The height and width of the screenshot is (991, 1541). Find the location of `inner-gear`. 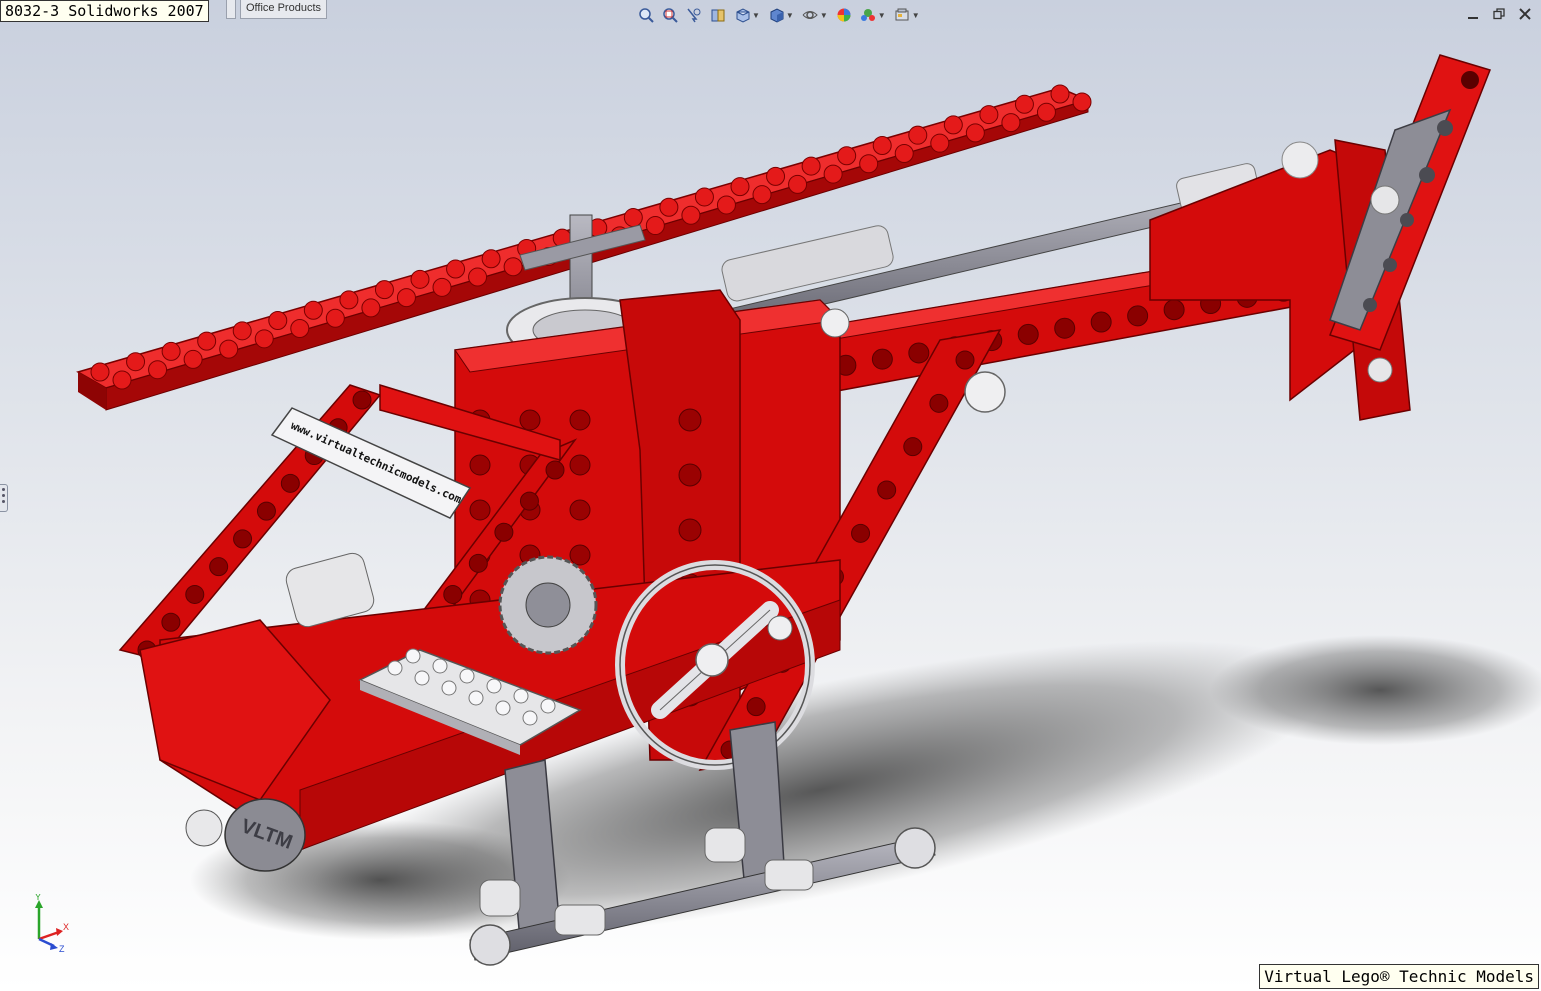

inner-gear is located at coordinates (548, 605).